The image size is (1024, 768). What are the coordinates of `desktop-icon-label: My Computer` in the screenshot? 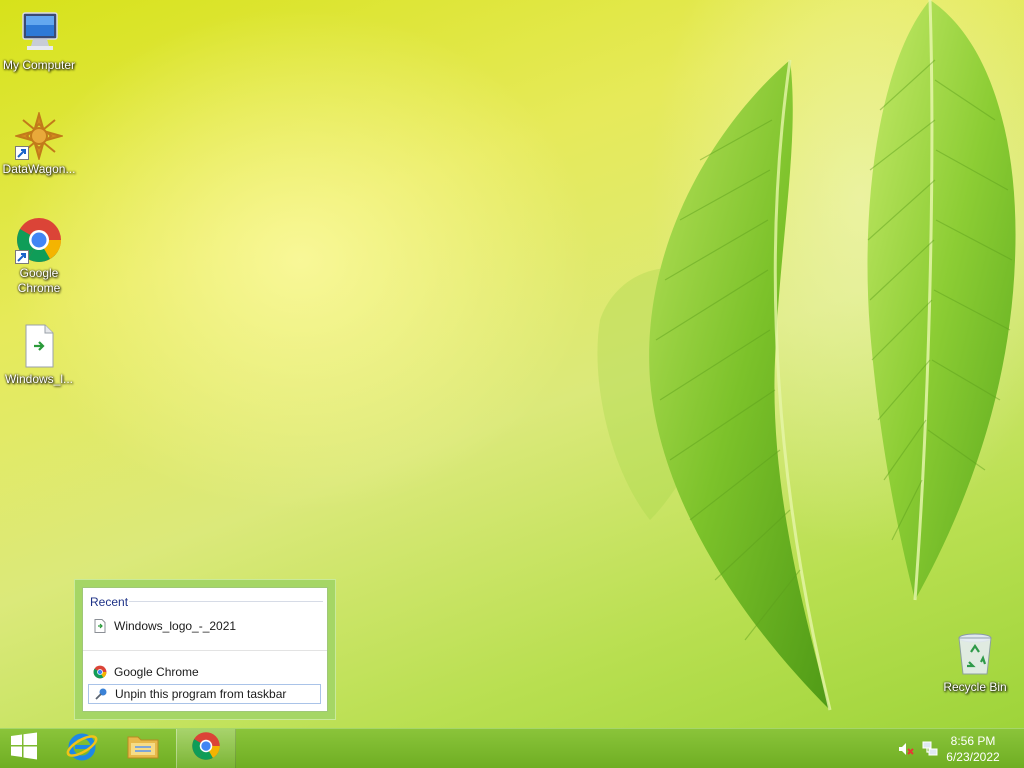 It's located at (39, 65).